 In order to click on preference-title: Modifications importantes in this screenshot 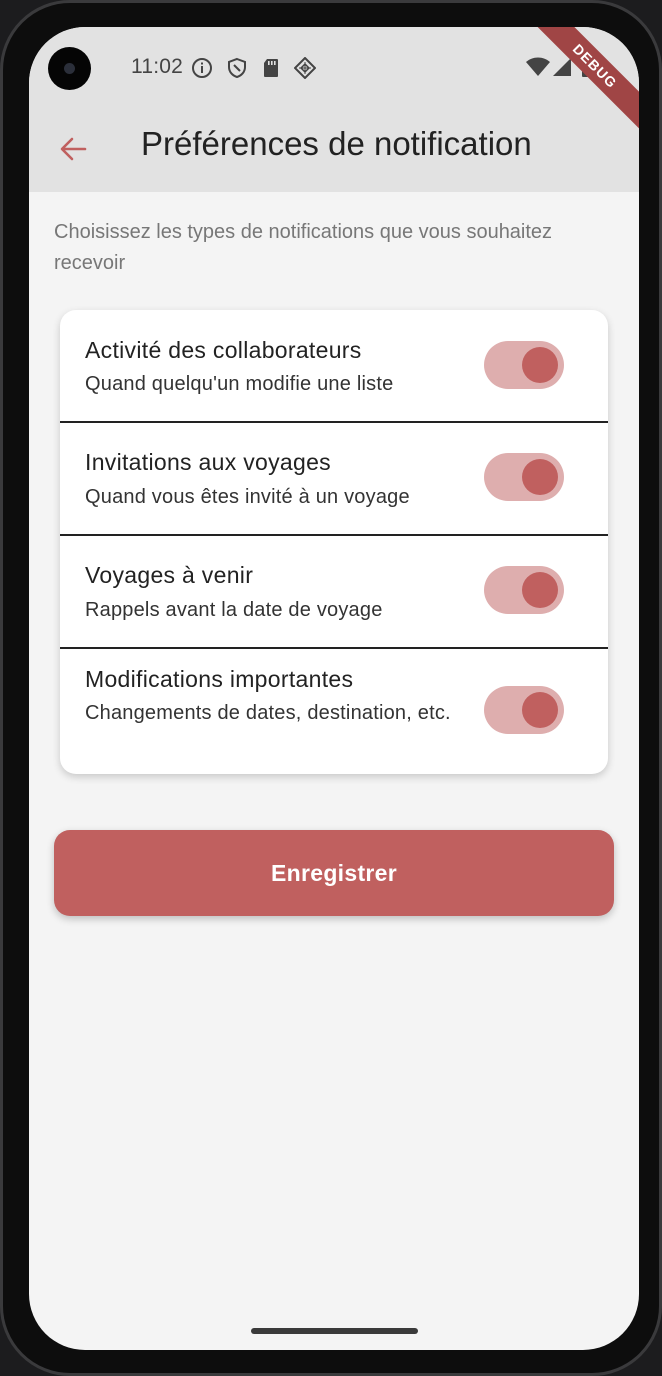, I will do `click(219, 679)`.